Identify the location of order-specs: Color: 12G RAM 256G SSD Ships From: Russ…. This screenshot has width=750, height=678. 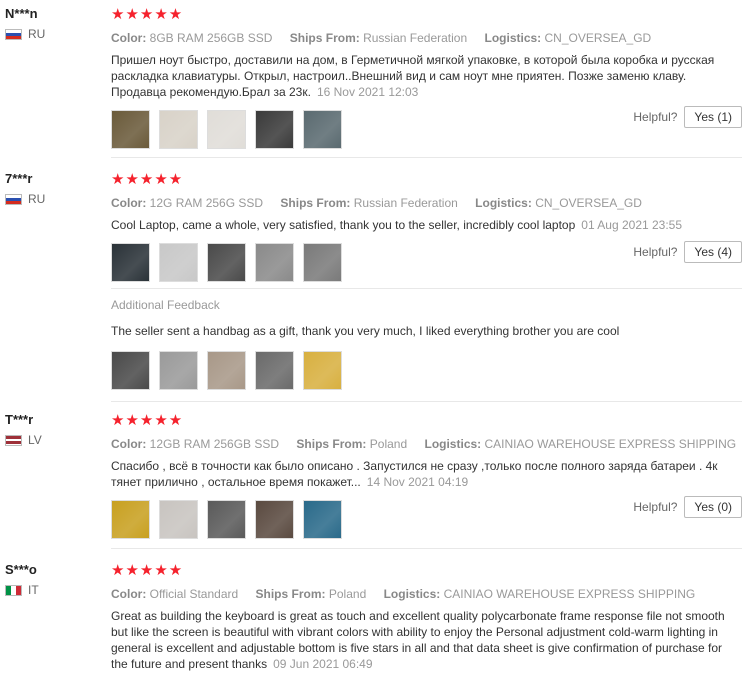
(426, 203).